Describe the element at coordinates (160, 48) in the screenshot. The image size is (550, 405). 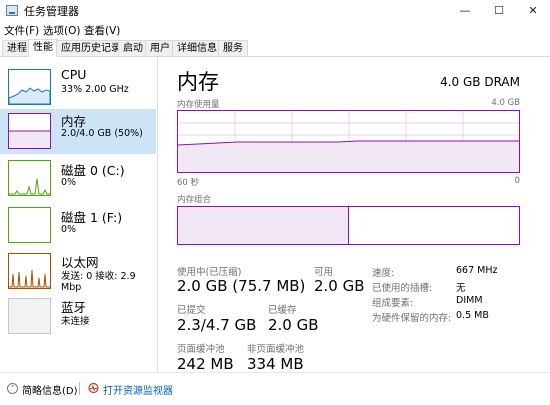
I see `tab-users: 用户` at that location.